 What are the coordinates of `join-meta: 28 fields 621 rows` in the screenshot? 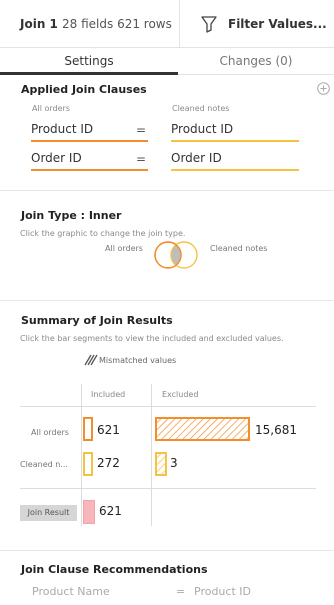 It's located at (117, 24).